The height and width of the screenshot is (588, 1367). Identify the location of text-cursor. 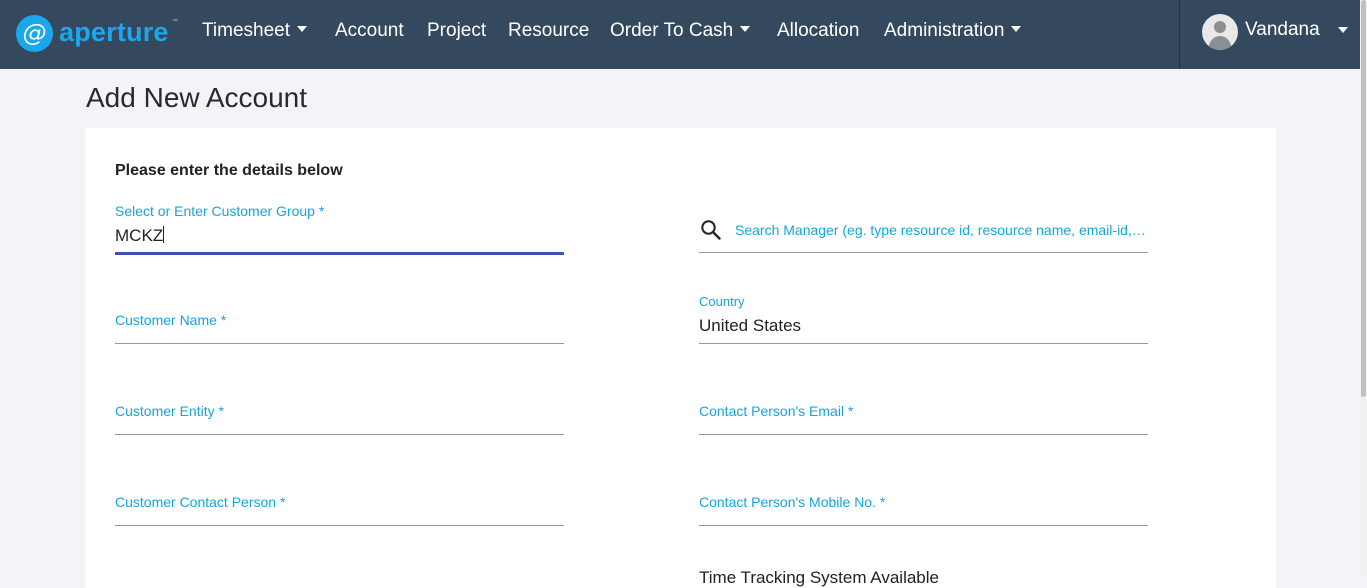
(164, 234).